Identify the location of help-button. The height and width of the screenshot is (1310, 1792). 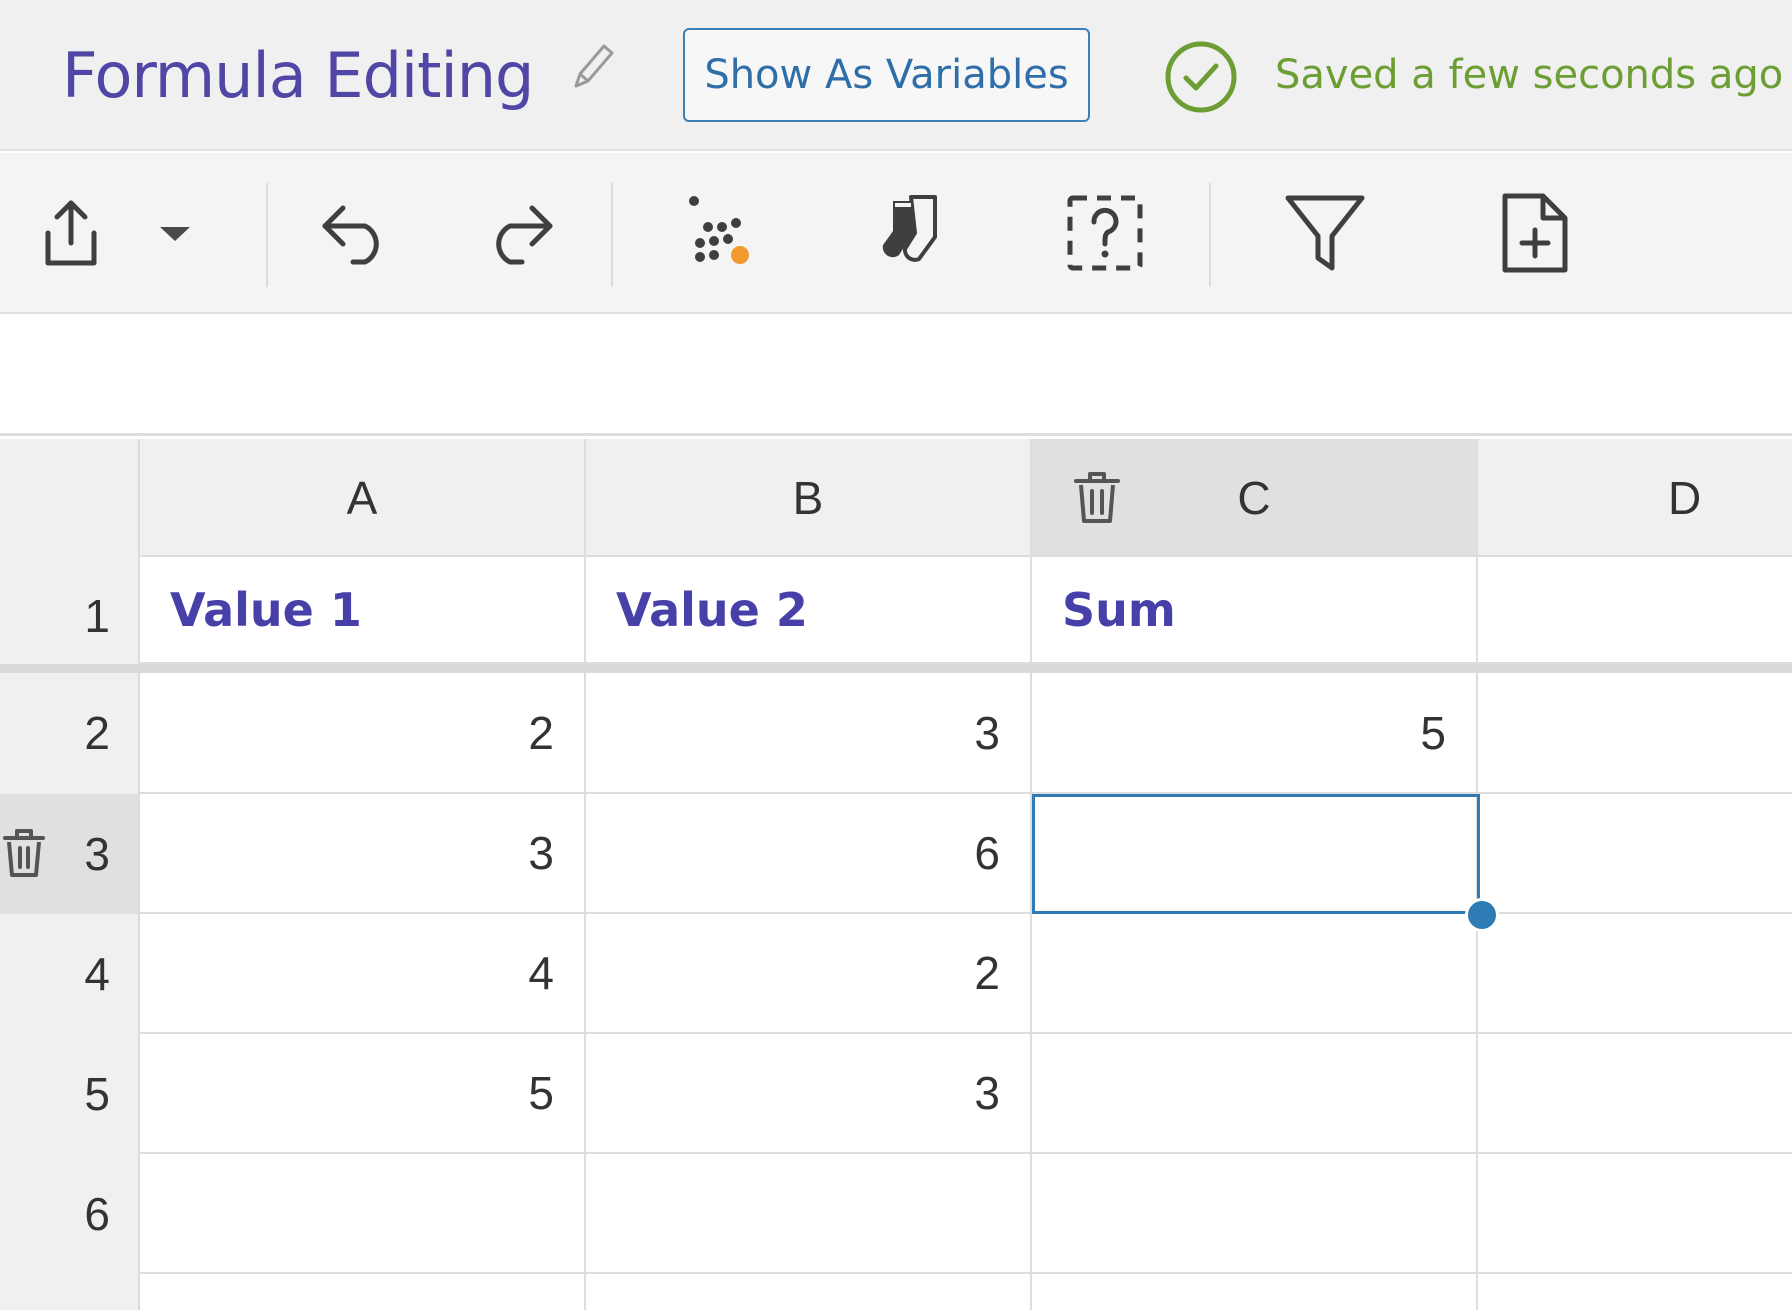
(1105, 233).